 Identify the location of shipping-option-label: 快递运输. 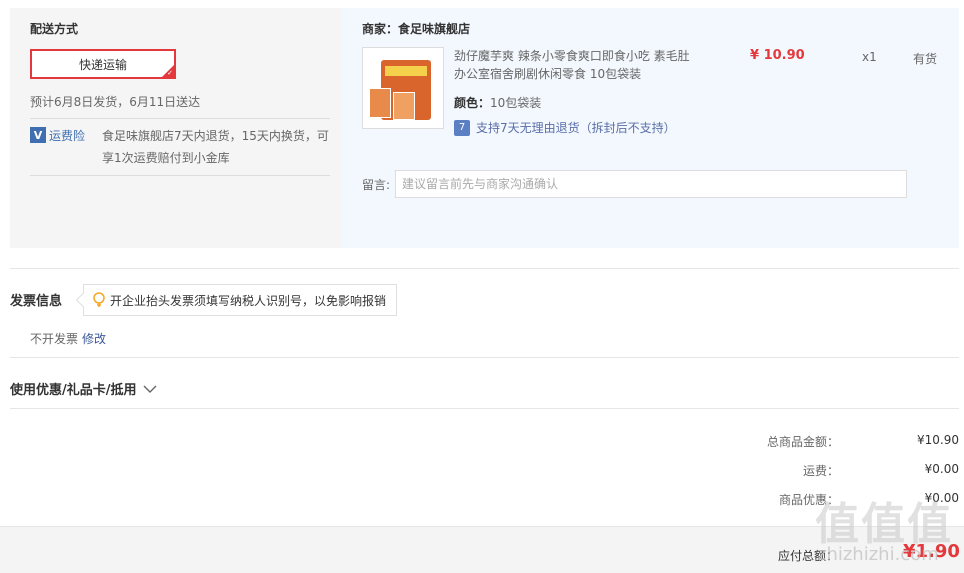
(102, 64).